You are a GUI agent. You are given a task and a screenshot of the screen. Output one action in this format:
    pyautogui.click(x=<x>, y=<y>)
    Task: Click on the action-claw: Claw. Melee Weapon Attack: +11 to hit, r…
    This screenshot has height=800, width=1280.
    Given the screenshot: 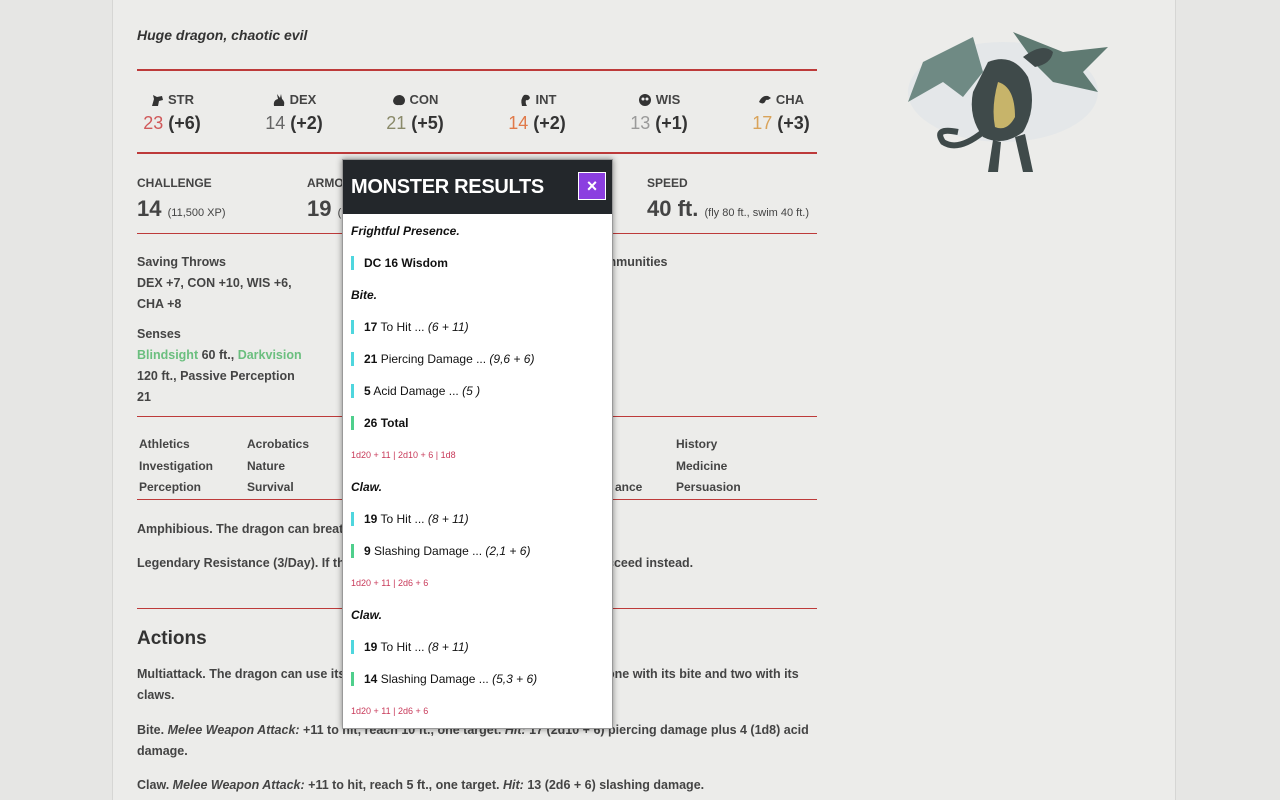 What is the action you would take?
    pyautogui.click(x=421, y=785)
    